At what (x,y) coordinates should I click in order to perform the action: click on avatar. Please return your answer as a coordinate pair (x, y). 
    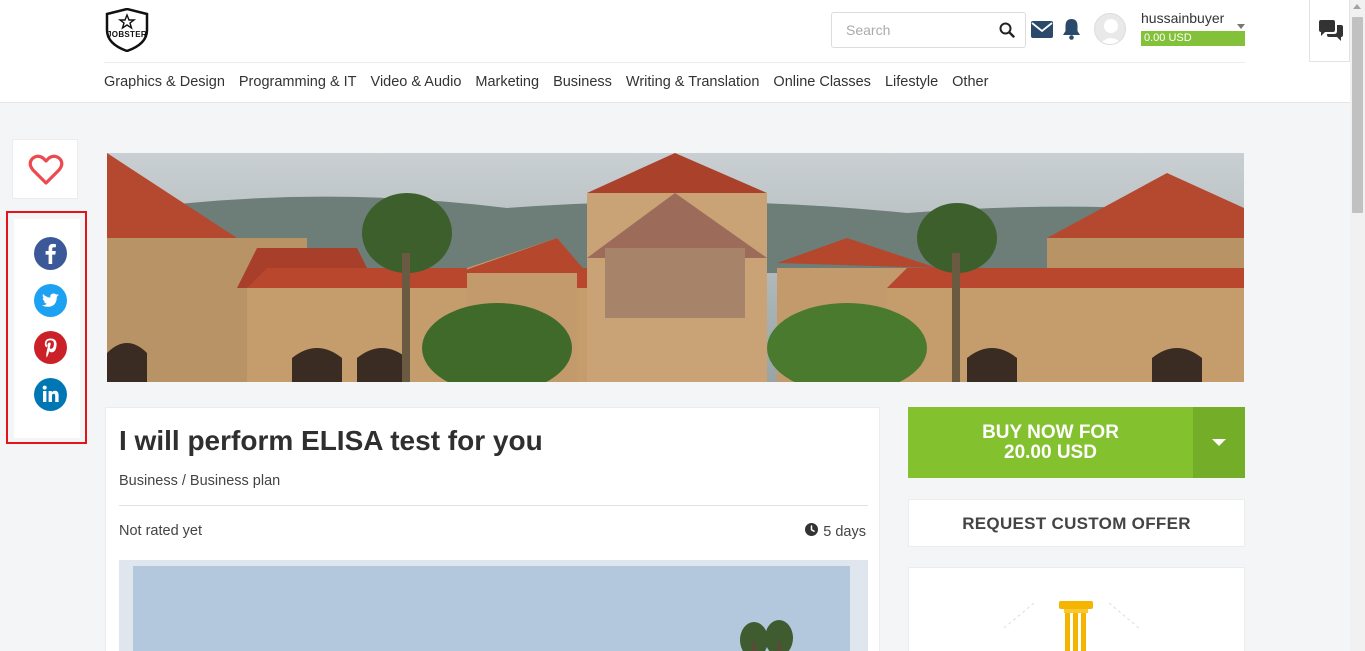
    Looking at the image, I should click on (1110, 29).